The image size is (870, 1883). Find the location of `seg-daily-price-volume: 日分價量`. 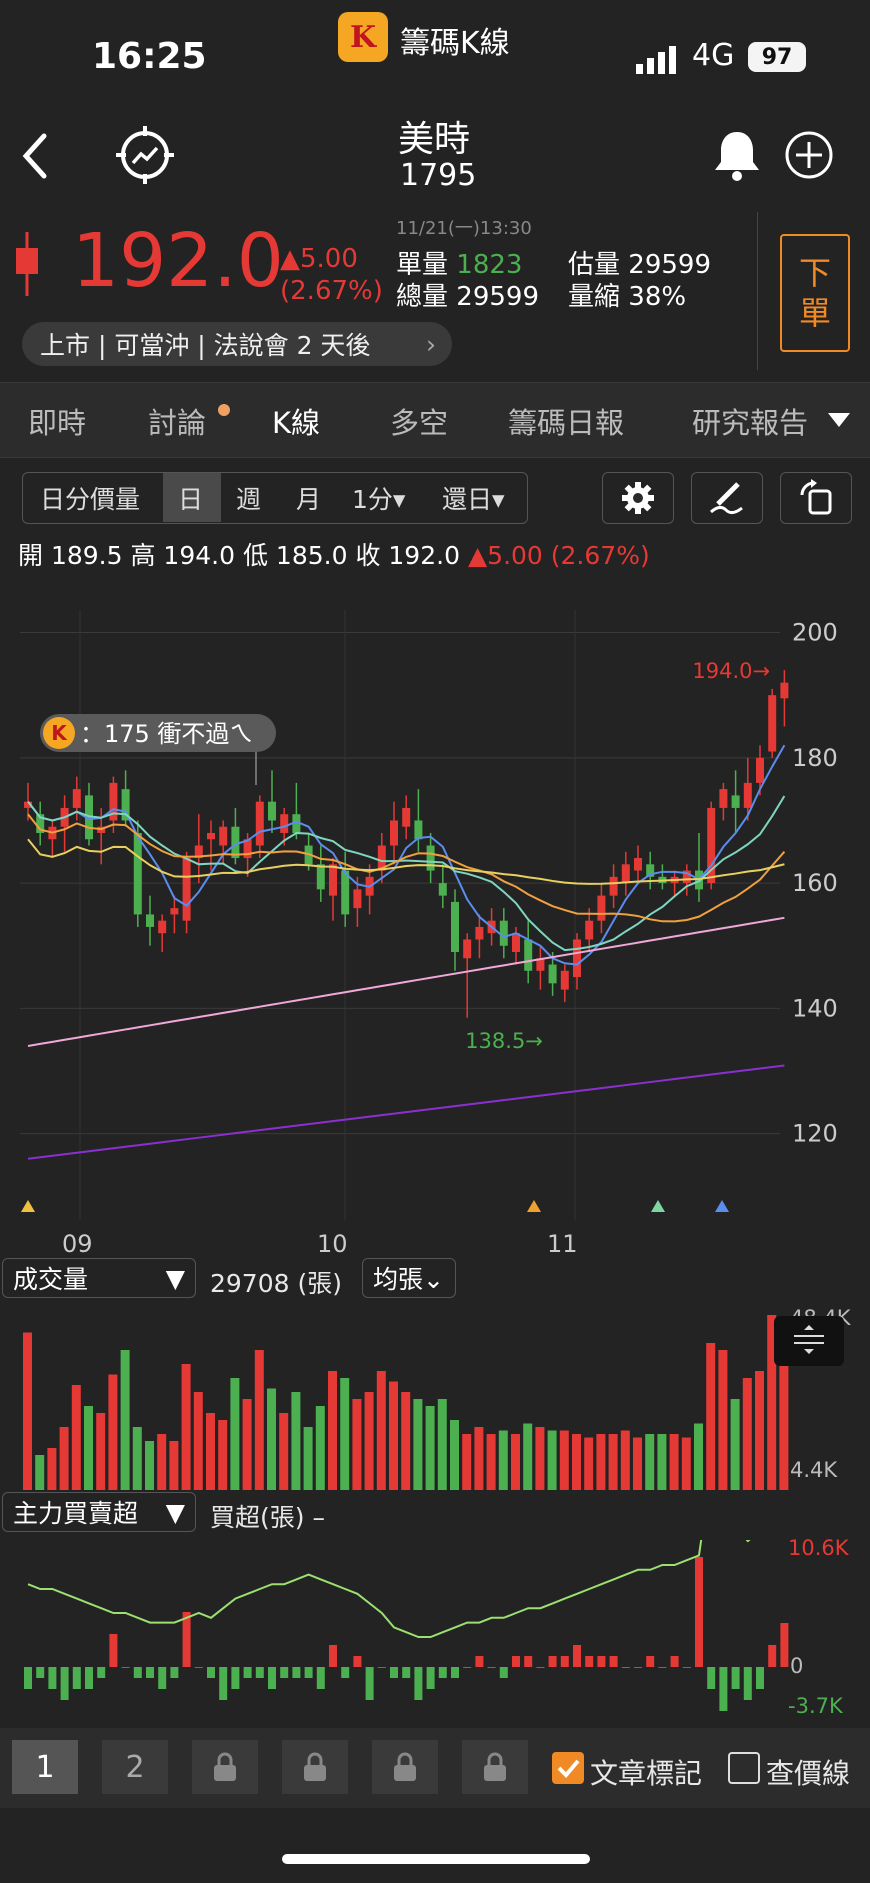

seg-daily-price-volume: 日分價量 is located at coordinates (90, 498).